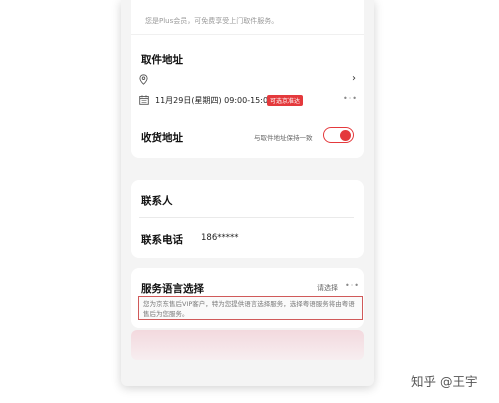 This screenshot has width=499, height=403. I want to click on contact-phone-label: 联系电话, so click(162, 240).